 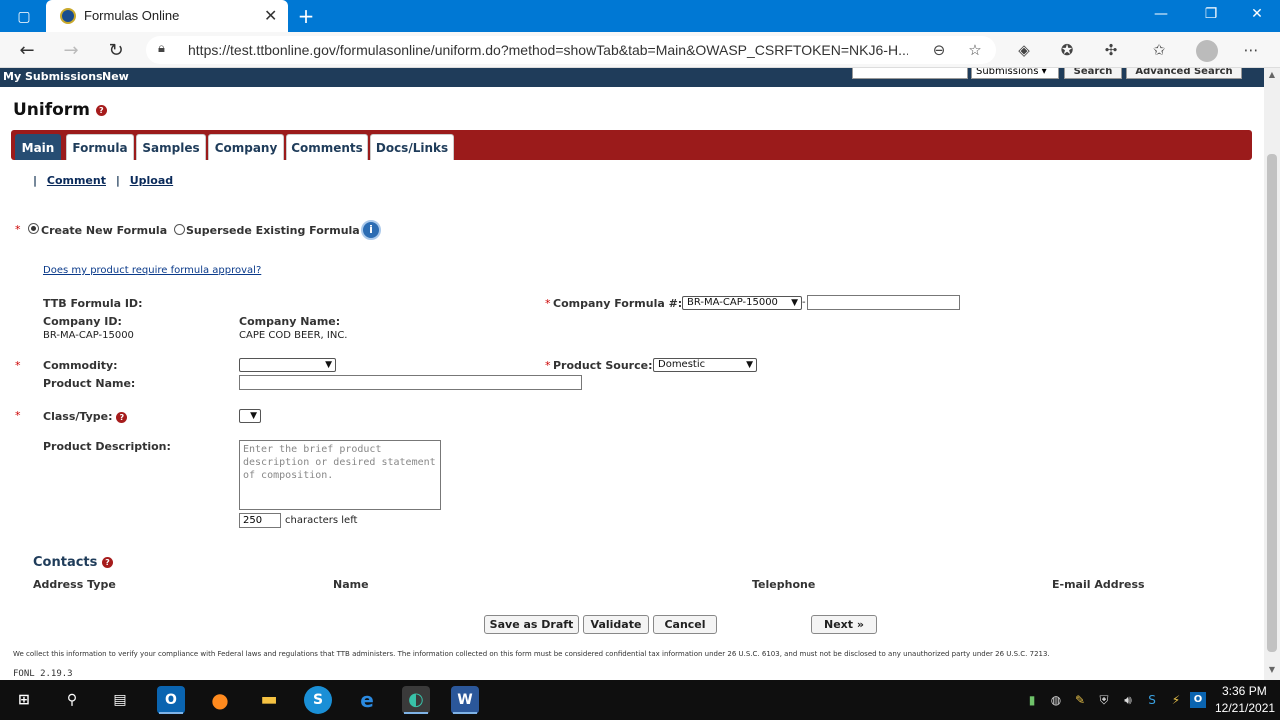 I want to click on contacts-column-telephone: Telephone, so click(x=784, y=584).